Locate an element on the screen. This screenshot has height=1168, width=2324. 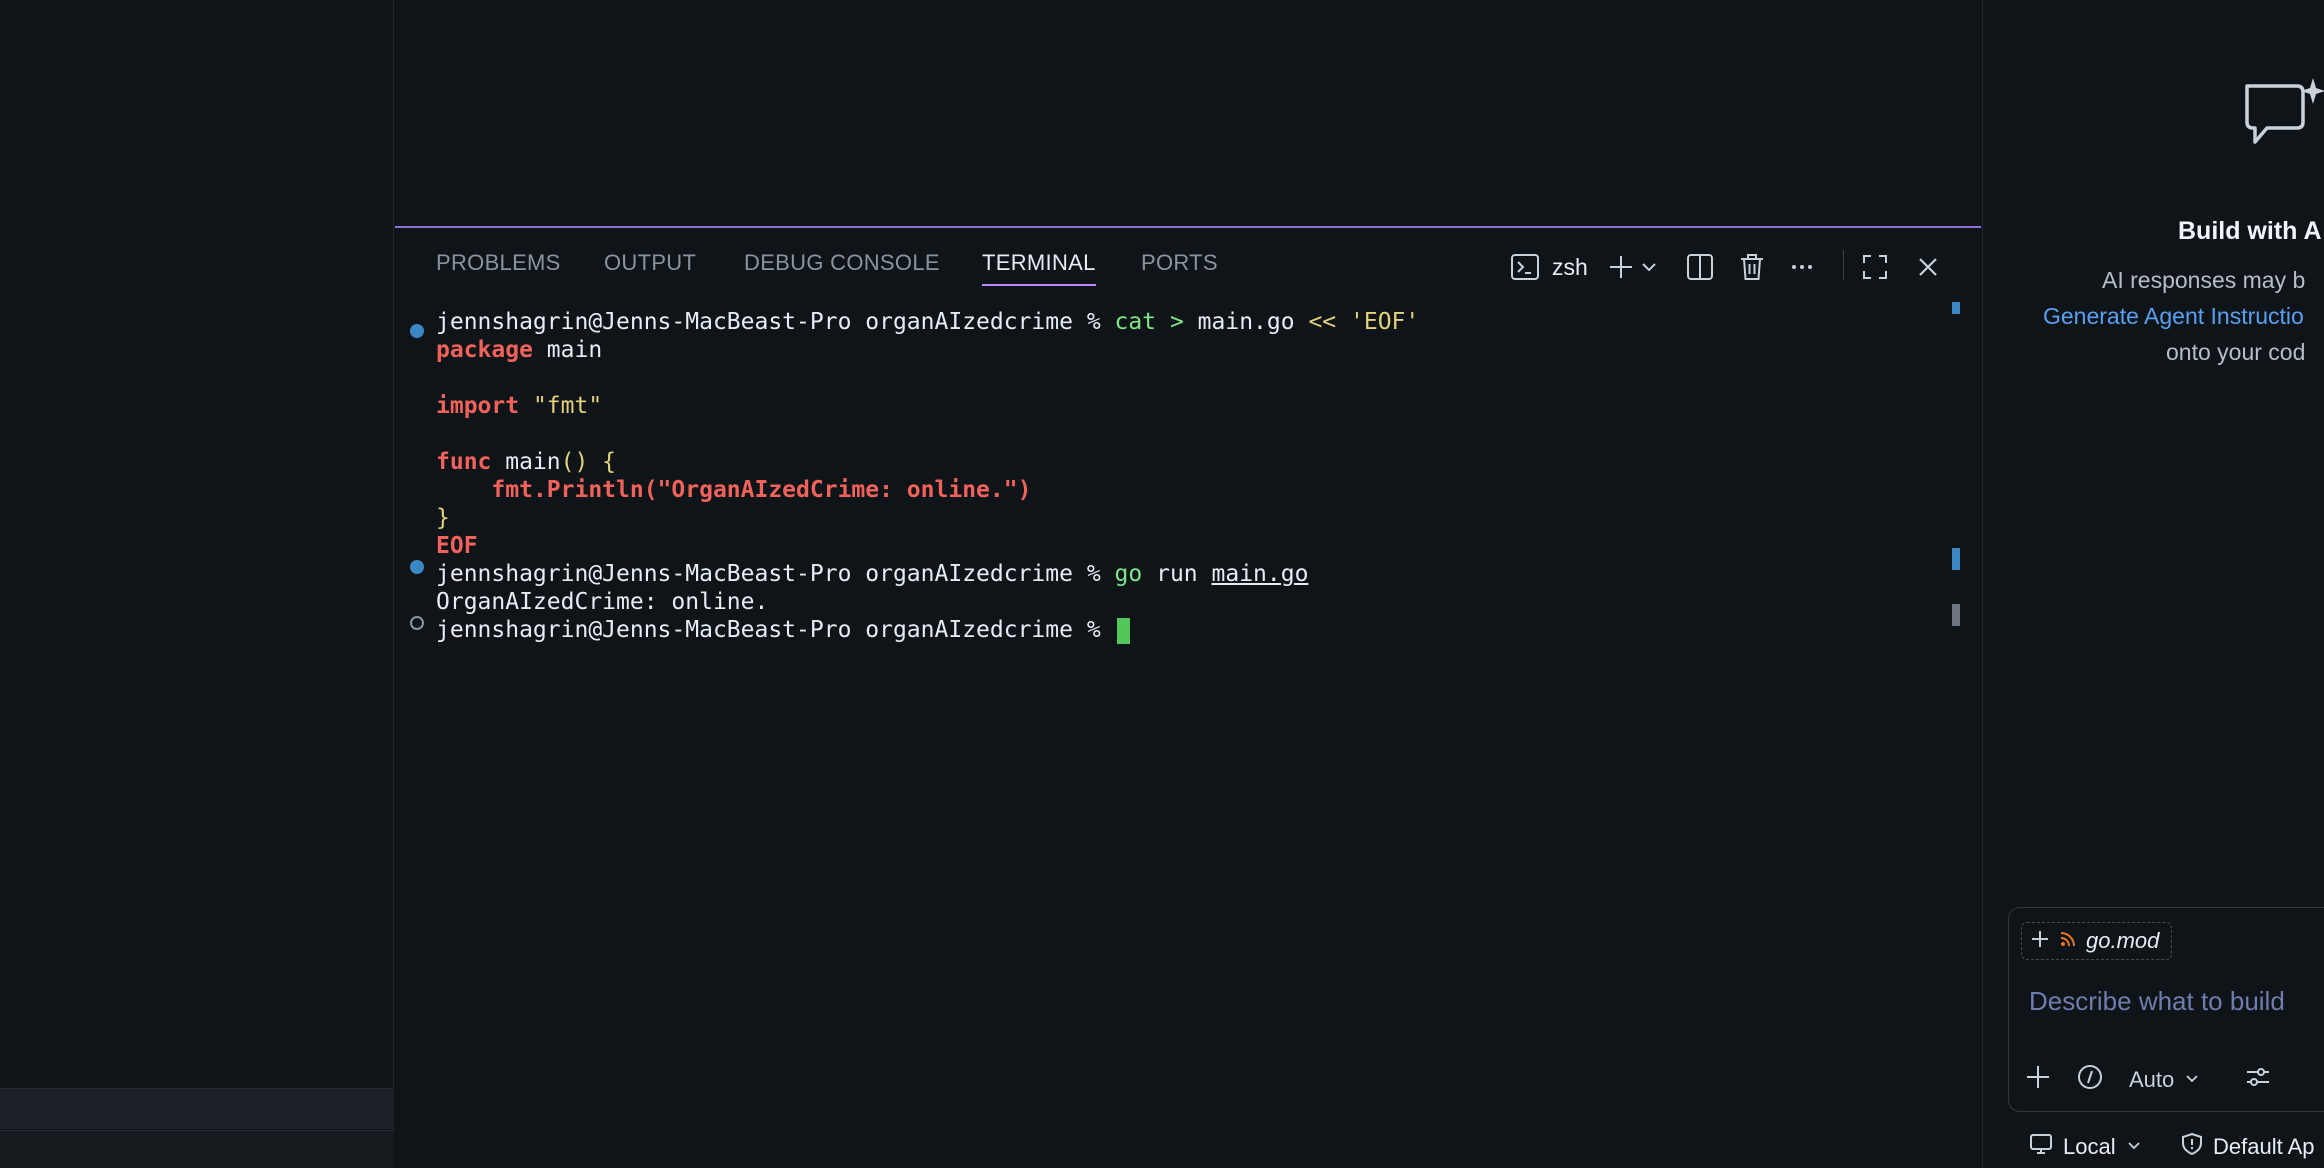
sliders-icon is located at coordinates (2258, 1080).